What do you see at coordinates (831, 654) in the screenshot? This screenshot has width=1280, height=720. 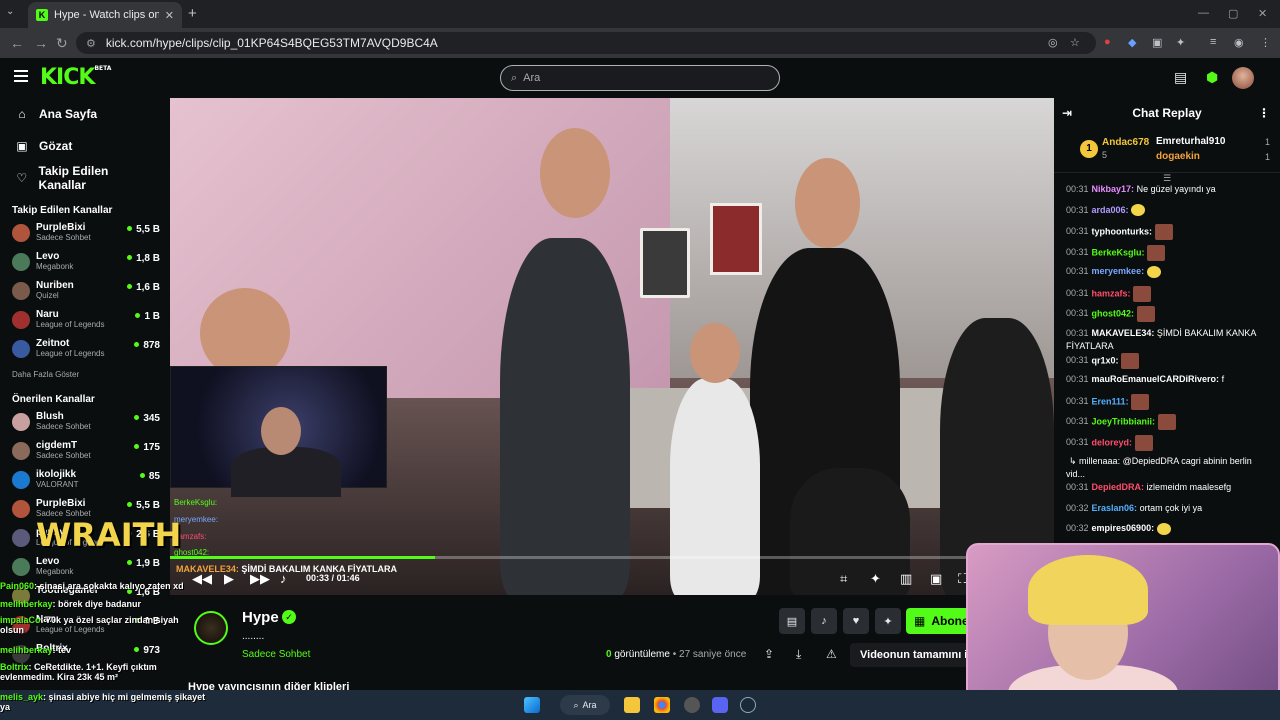 I see `report-icon: ⚠` at bounding box center [831, 654].